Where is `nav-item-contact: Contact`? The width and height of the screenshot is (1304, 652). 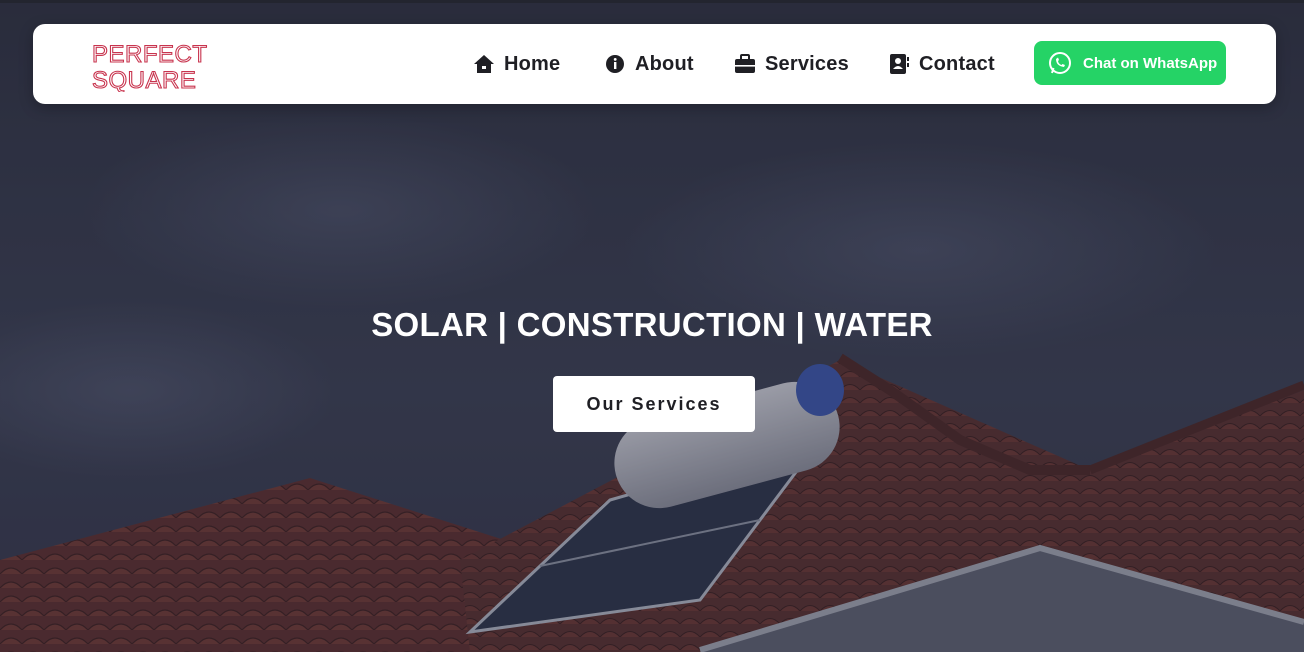
nav-item-contact: Contact is located at coordinates (941, 64).